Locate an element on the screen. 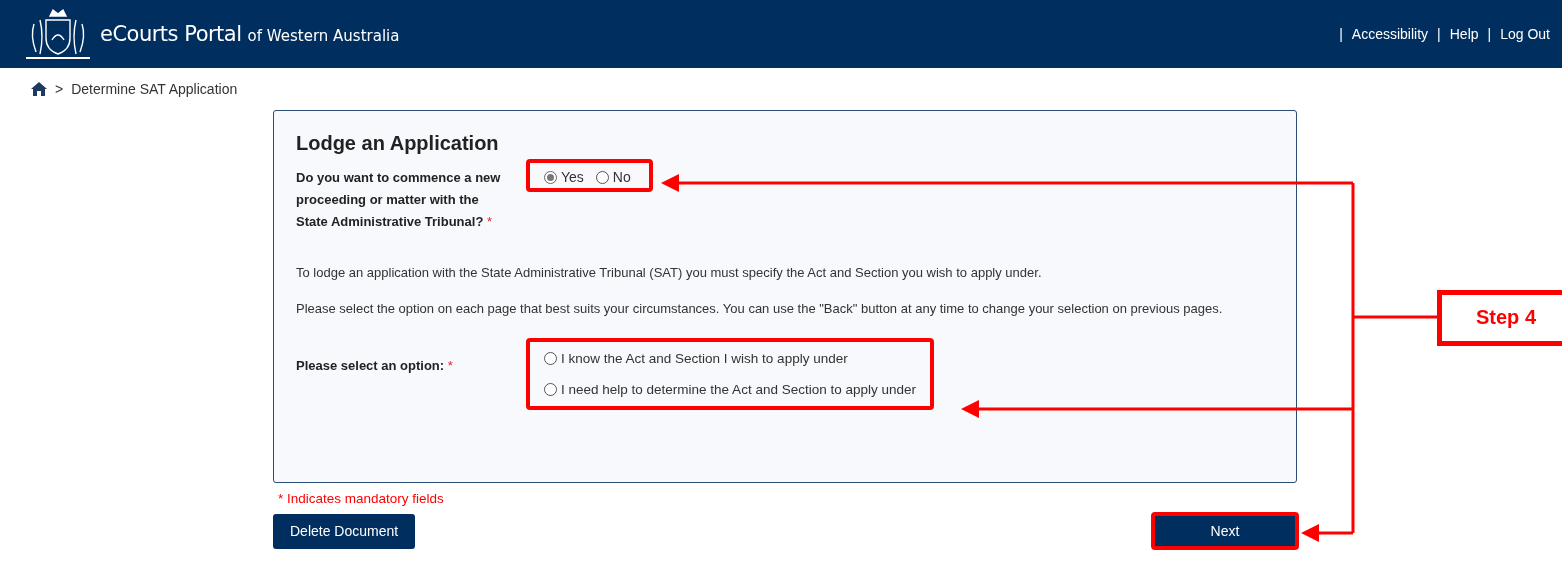 This screenshot has width=1562, height=585. delete-button: Delete Document is located at coordinates (344, 531).